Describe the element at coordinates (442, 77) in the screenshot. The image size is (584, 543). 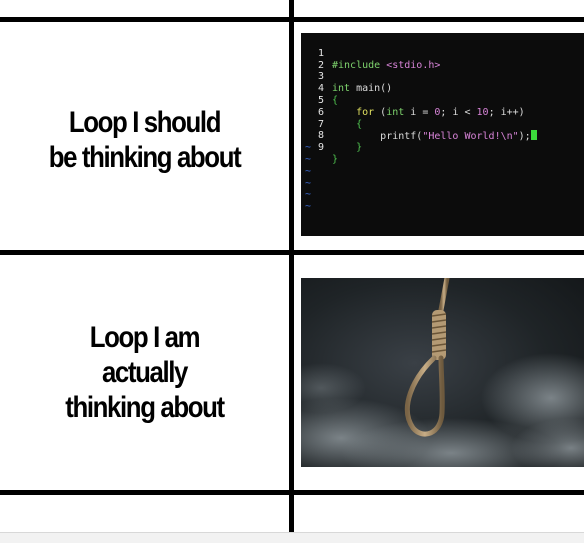
I see `code-line: 3 int main()` at that location.